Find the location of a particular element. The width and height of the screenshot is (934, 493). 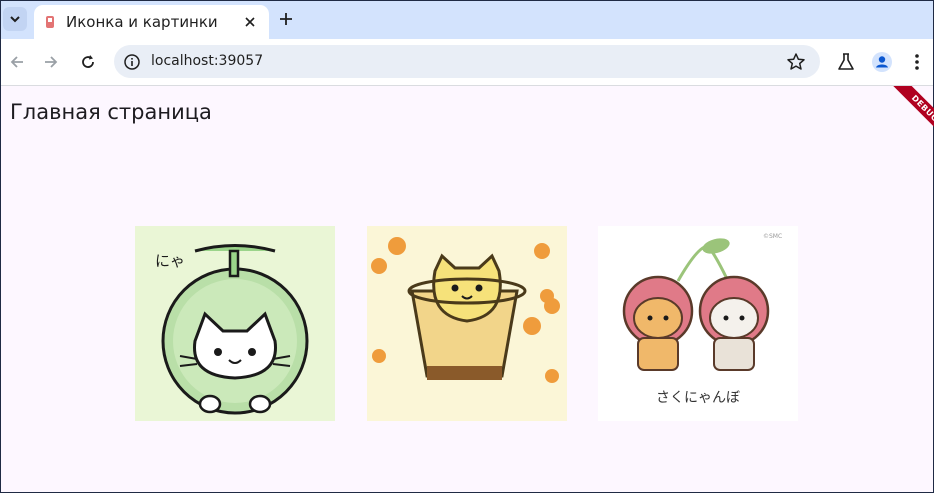

cat-in-melon-text: にゃ is located at coordinates (170, 261).